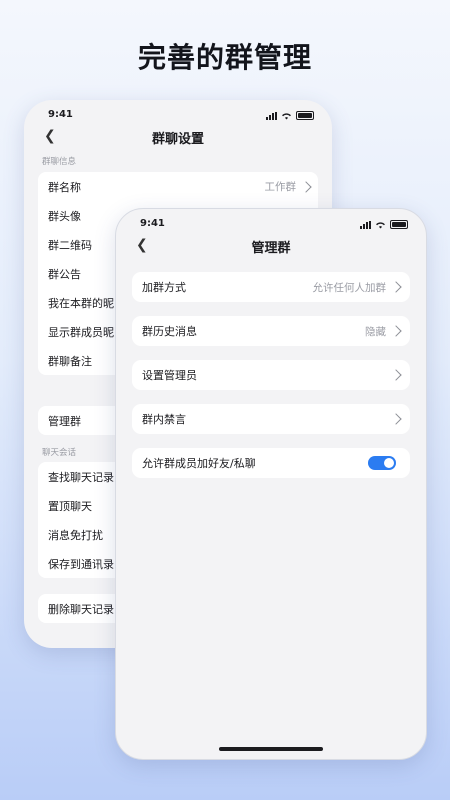  Describe the element at coordinates (59, 453) in the screenshot. I see `section-label-chat: 聊天会话` at that location.